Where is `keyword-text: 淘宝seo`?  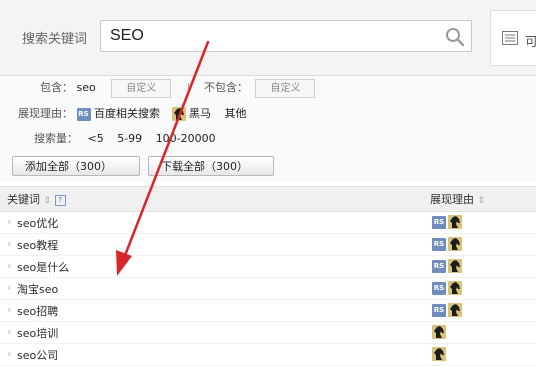 keyword-text: 淘宝seo is located at coordinates (37, 289).